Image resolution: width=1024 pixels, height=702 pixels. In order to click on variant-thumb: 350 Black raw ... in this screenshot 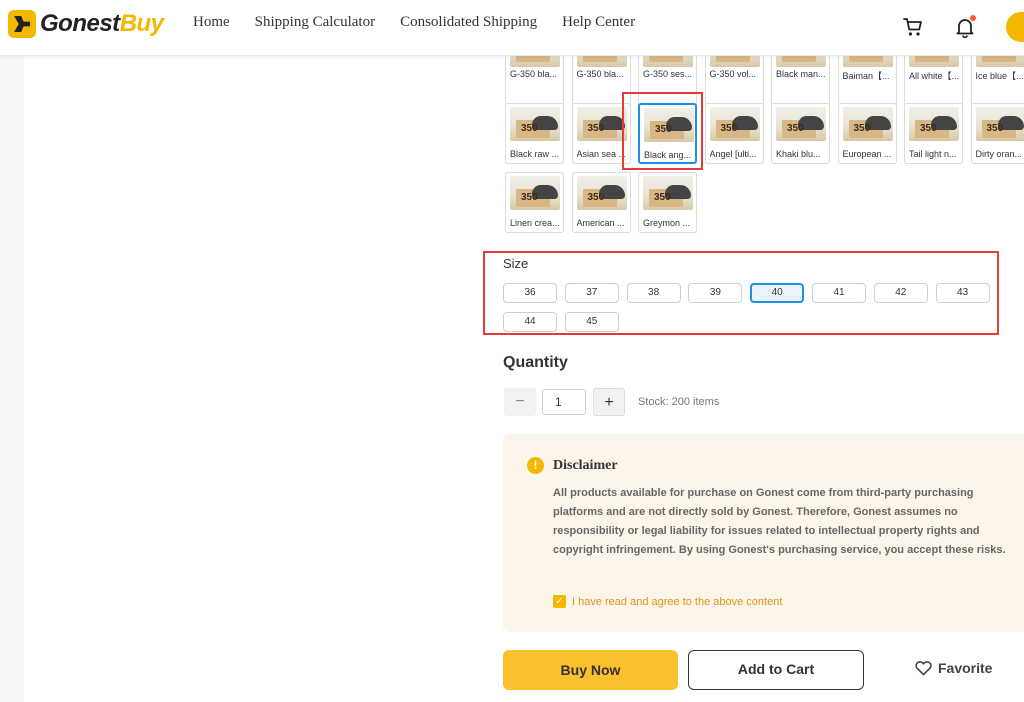, I will do `click(534, 133)`.